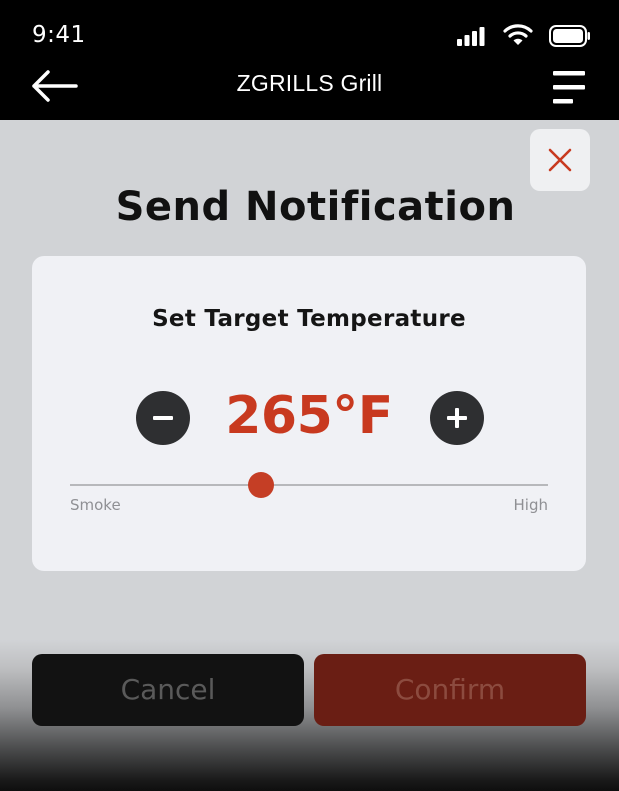 The width and height of the screenshot is (619, 791). What do you see at coordinates (261, 485) in the screenshot?
I see `temperature-slider-thumb` at bounding box center [261, 485].